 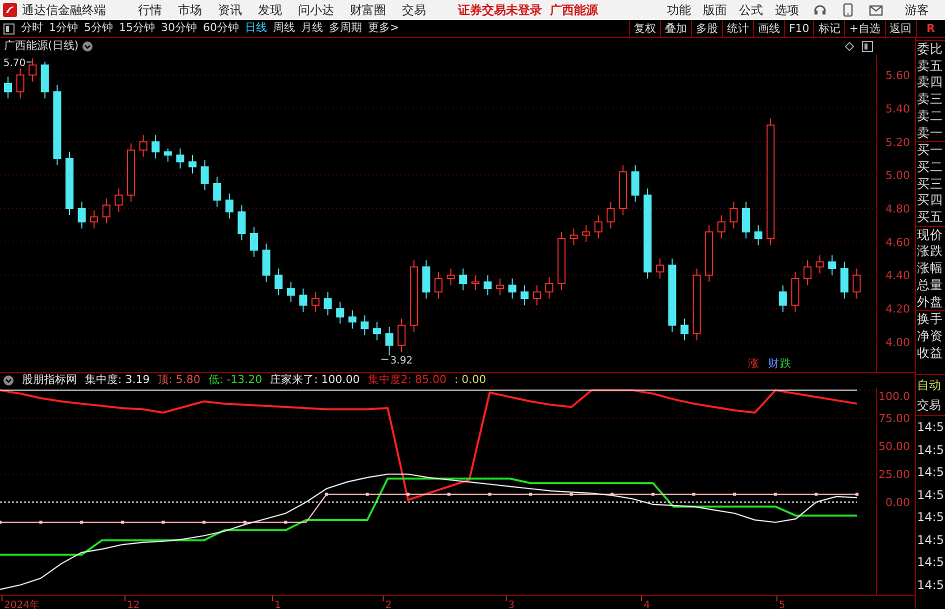 What do you see at coordinates (930, 385) in the screenshot?
I see `auto-label: 自动` at bounding box center [930, 385].